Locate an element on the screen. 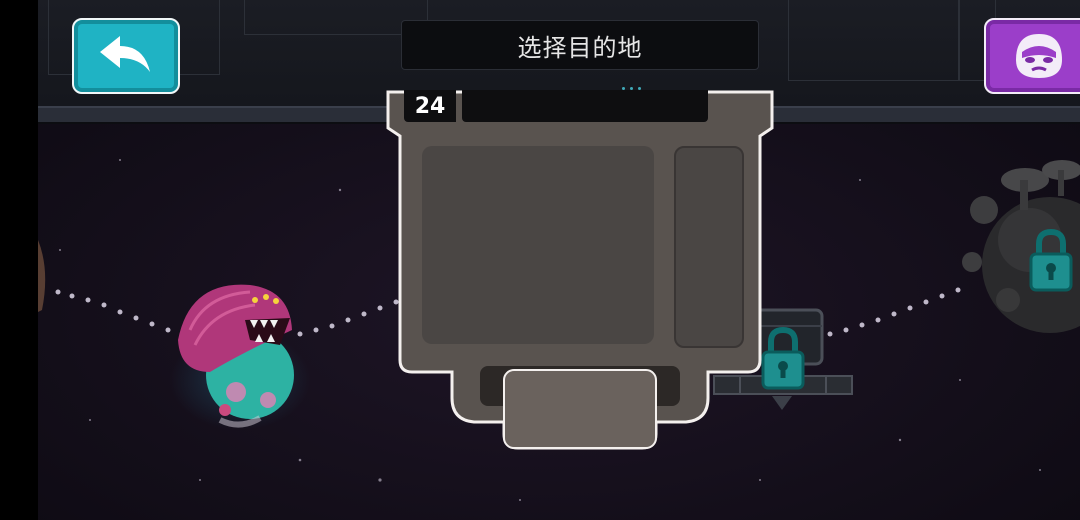 This screenshot has height=520, width=1080. profile-button is located at coordinates (1032, 56).